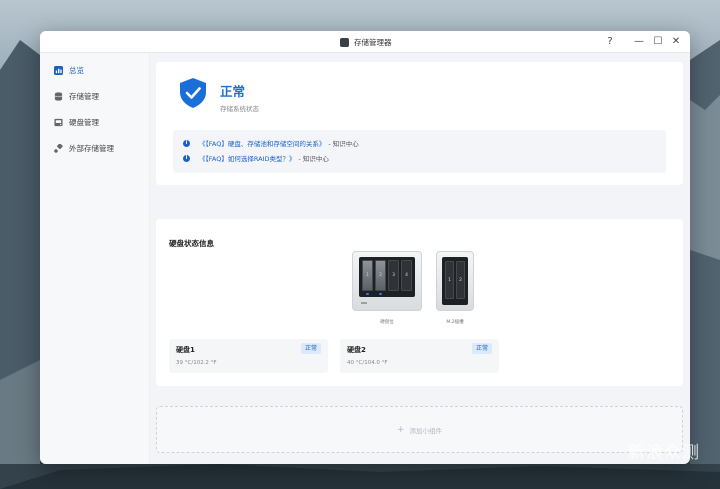 The width and height of the screenshot is (720, 489). What do you see at coordinates (364, 303) in the screenshot?
I see `indicator-bar` at bounding box center [364, 303].